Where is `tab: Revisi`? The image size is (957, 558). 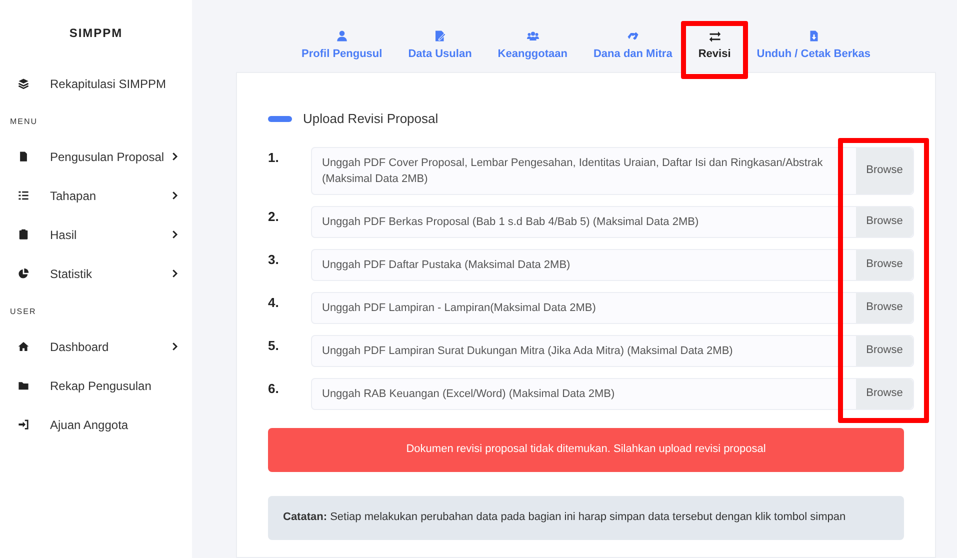 tab: Revisi is located at coordinates (714, 46).